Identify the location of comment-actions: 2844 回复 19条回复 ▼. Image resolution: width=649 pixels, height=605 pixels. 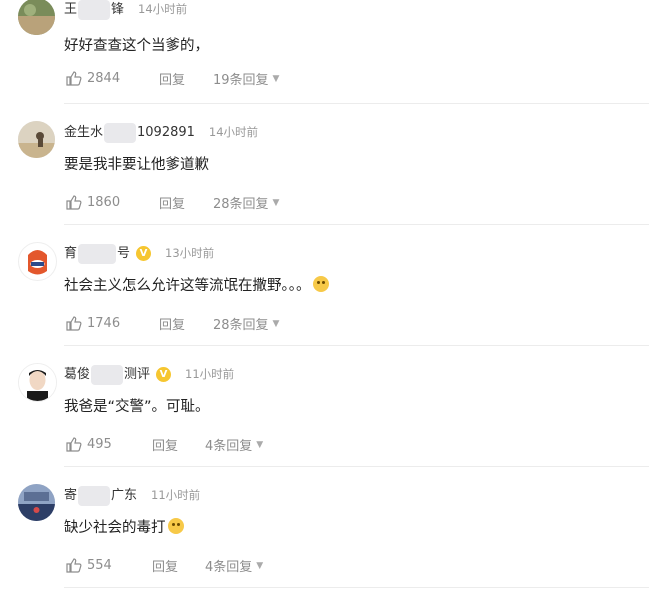
(172, 78).